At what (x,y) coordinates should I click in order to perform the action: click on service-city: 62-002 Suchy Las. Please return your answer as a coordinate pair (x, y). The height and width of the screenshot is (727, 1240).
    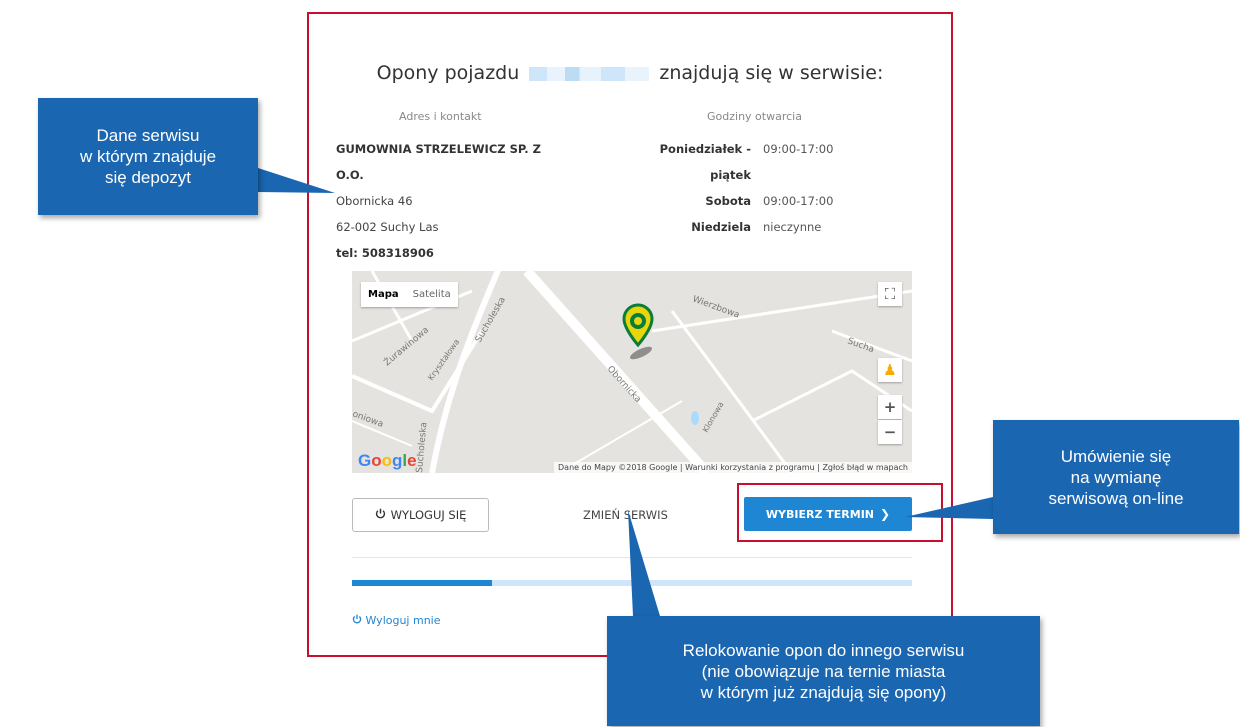
    Looking at the image, I should click on (387, 227).